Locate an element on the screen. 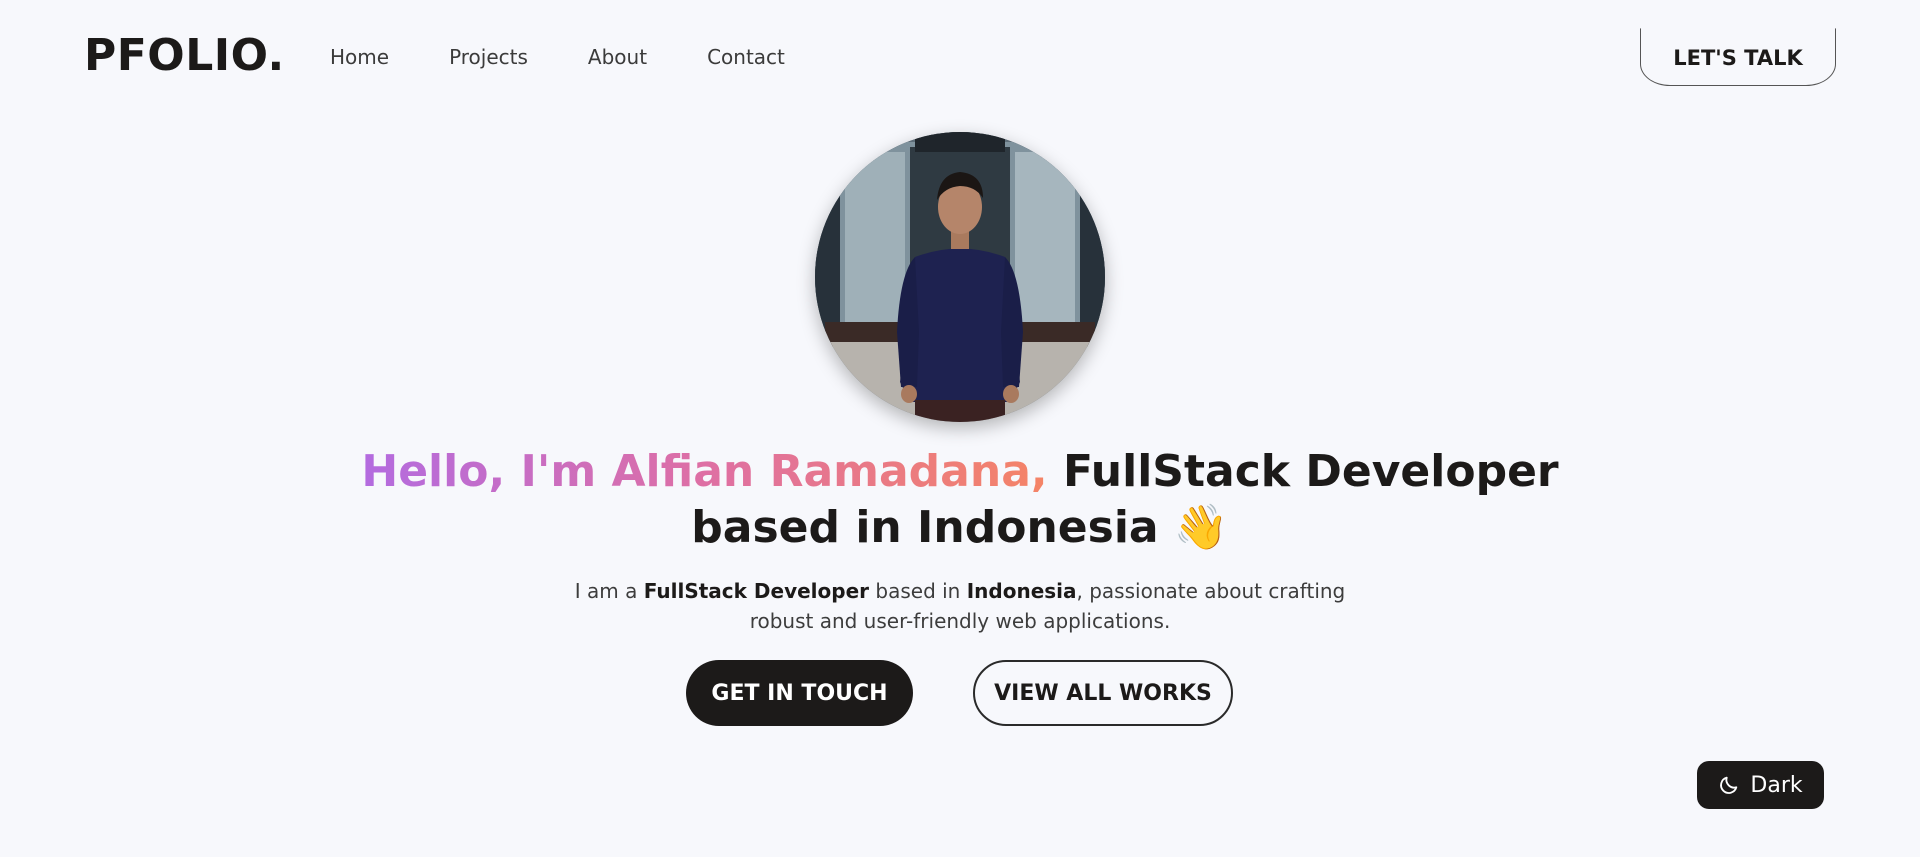 The height and width of the screenshot is (857, 1920). lets-talk-button: LET'S TALK is located at coordinates (1738, 57).